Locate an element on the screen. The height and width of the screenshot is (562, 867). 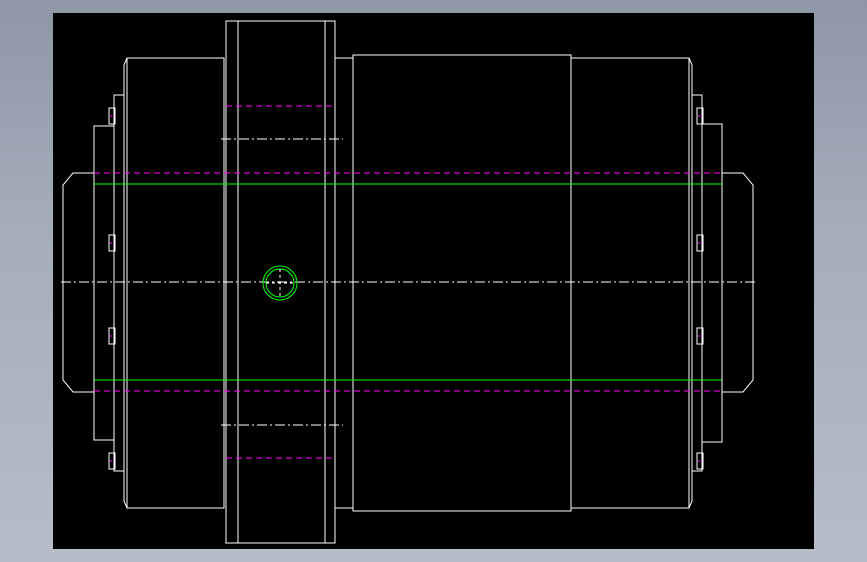
right-body is located at coordinates (631, 283).